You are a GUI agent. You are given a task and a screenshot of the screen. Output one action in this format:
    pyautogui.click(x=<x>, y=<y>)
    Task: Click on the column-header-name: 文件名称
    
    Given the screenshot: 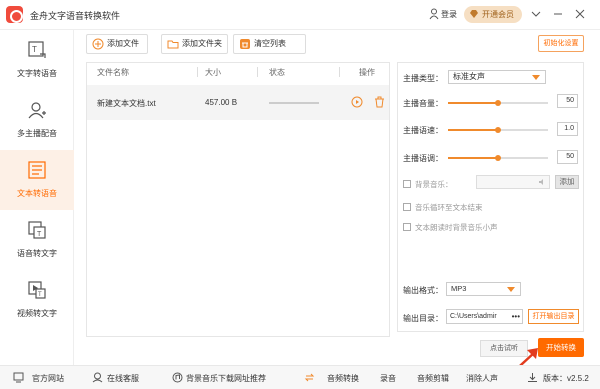 What is the action you would take?
    pyautogui.click(x=113, y=72)
    